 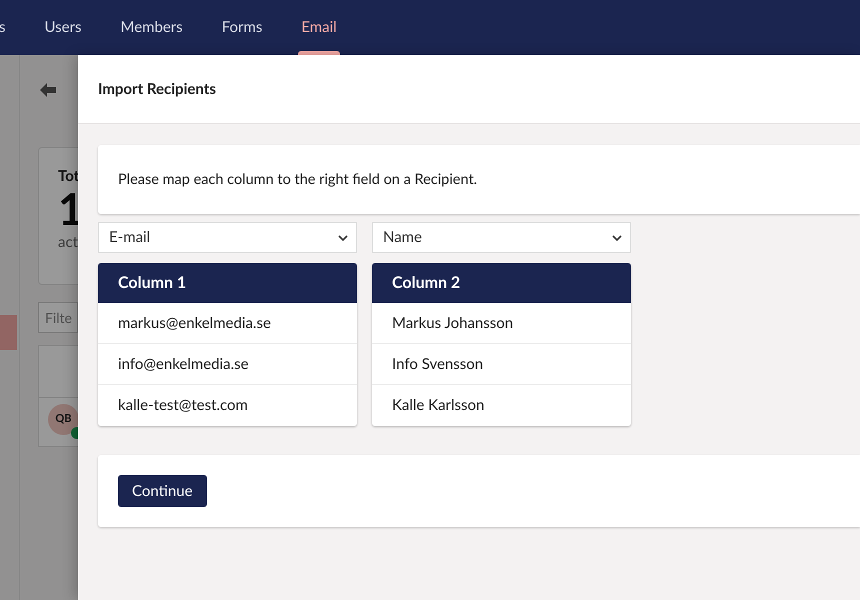 I want to click on nav-tab: Email, so click(x=319, y=27).